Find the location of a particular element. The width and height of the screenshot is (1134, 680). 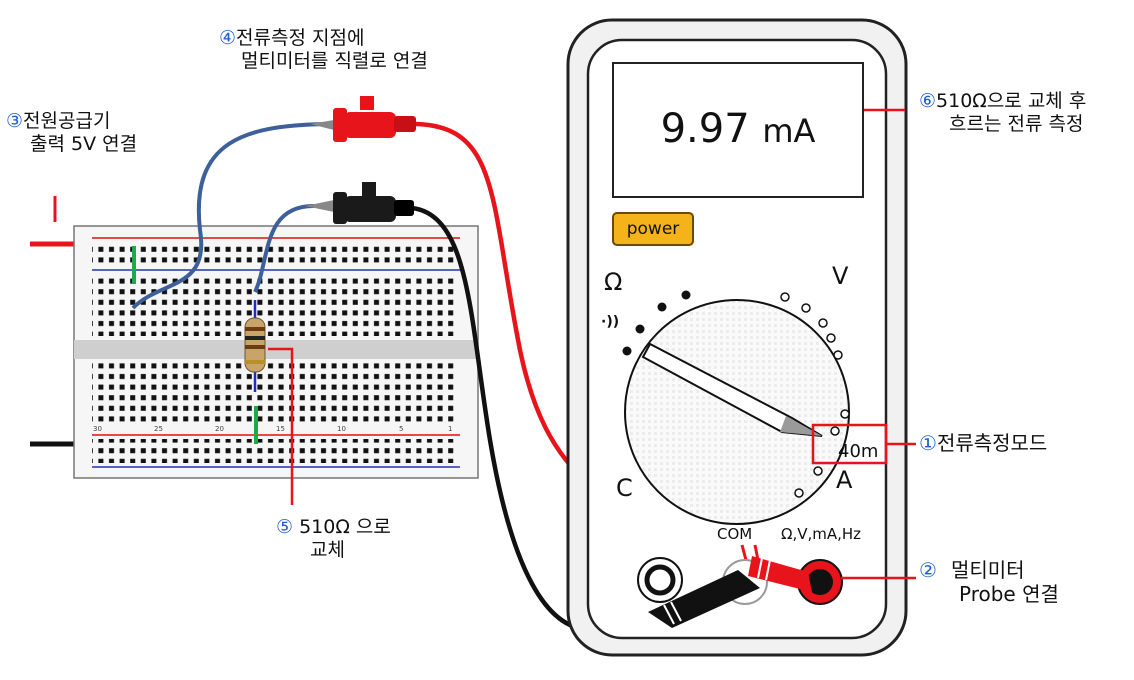

annotation-5-number: ⑤ is located at coordinates (285, 527).